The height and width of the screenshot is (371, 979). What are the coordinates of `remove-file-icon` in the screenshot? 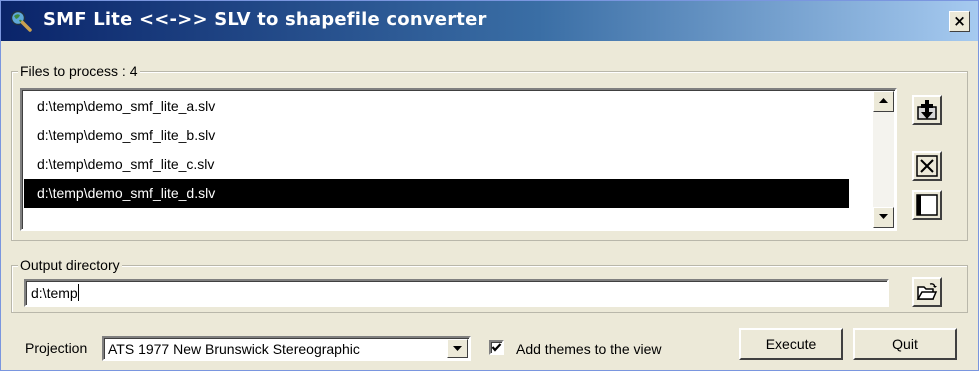 It's located at (927, 166).